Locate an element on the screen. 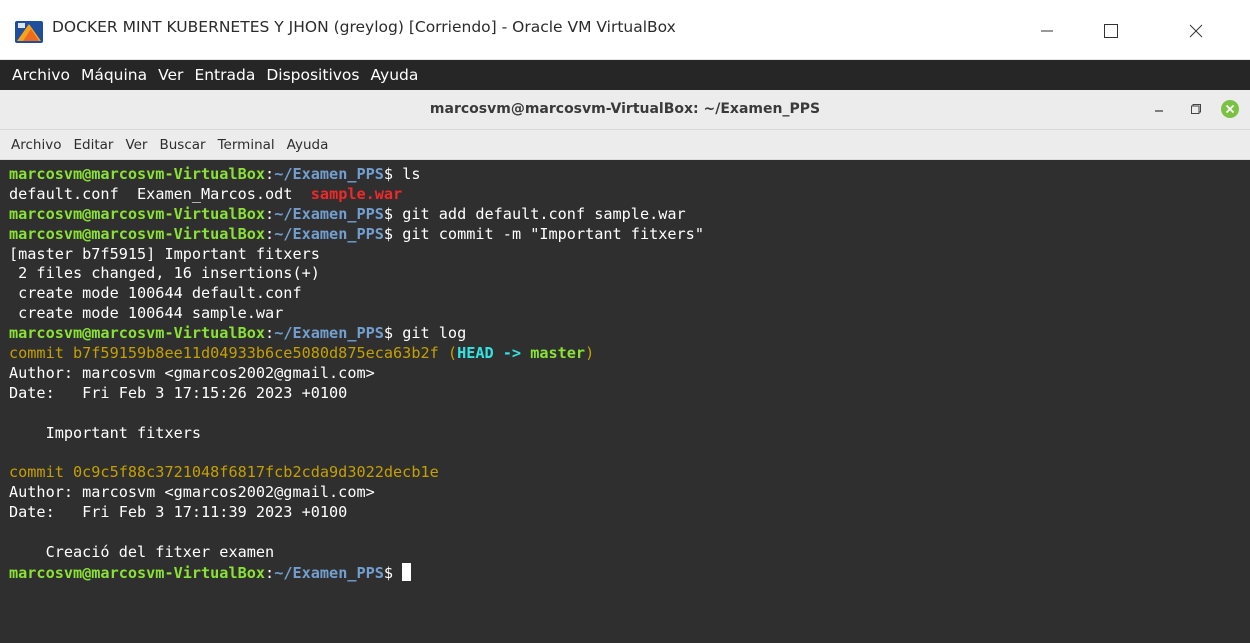 This screenshot has height=643, width=1250. text-cursor is located at coordinates (407, 571).